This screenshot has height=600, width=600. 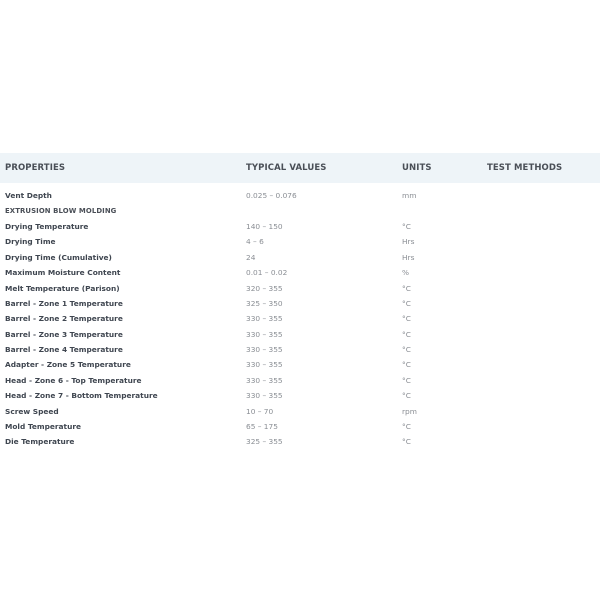 What do you see at coordinates (300, 272) in the screenshot?
I see `table-row: Maximum Moisture Content 0.01 – 0.02 %` at bounding box center [300, 272].